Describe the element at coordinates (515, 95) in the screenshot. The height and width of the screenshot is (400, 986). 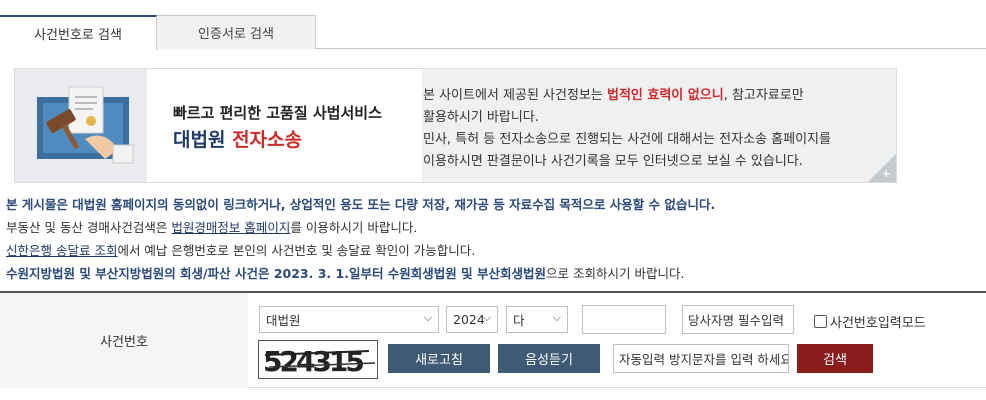
I see `desc-text: 본 사이트에서 제공된 사건정보는` at that location.